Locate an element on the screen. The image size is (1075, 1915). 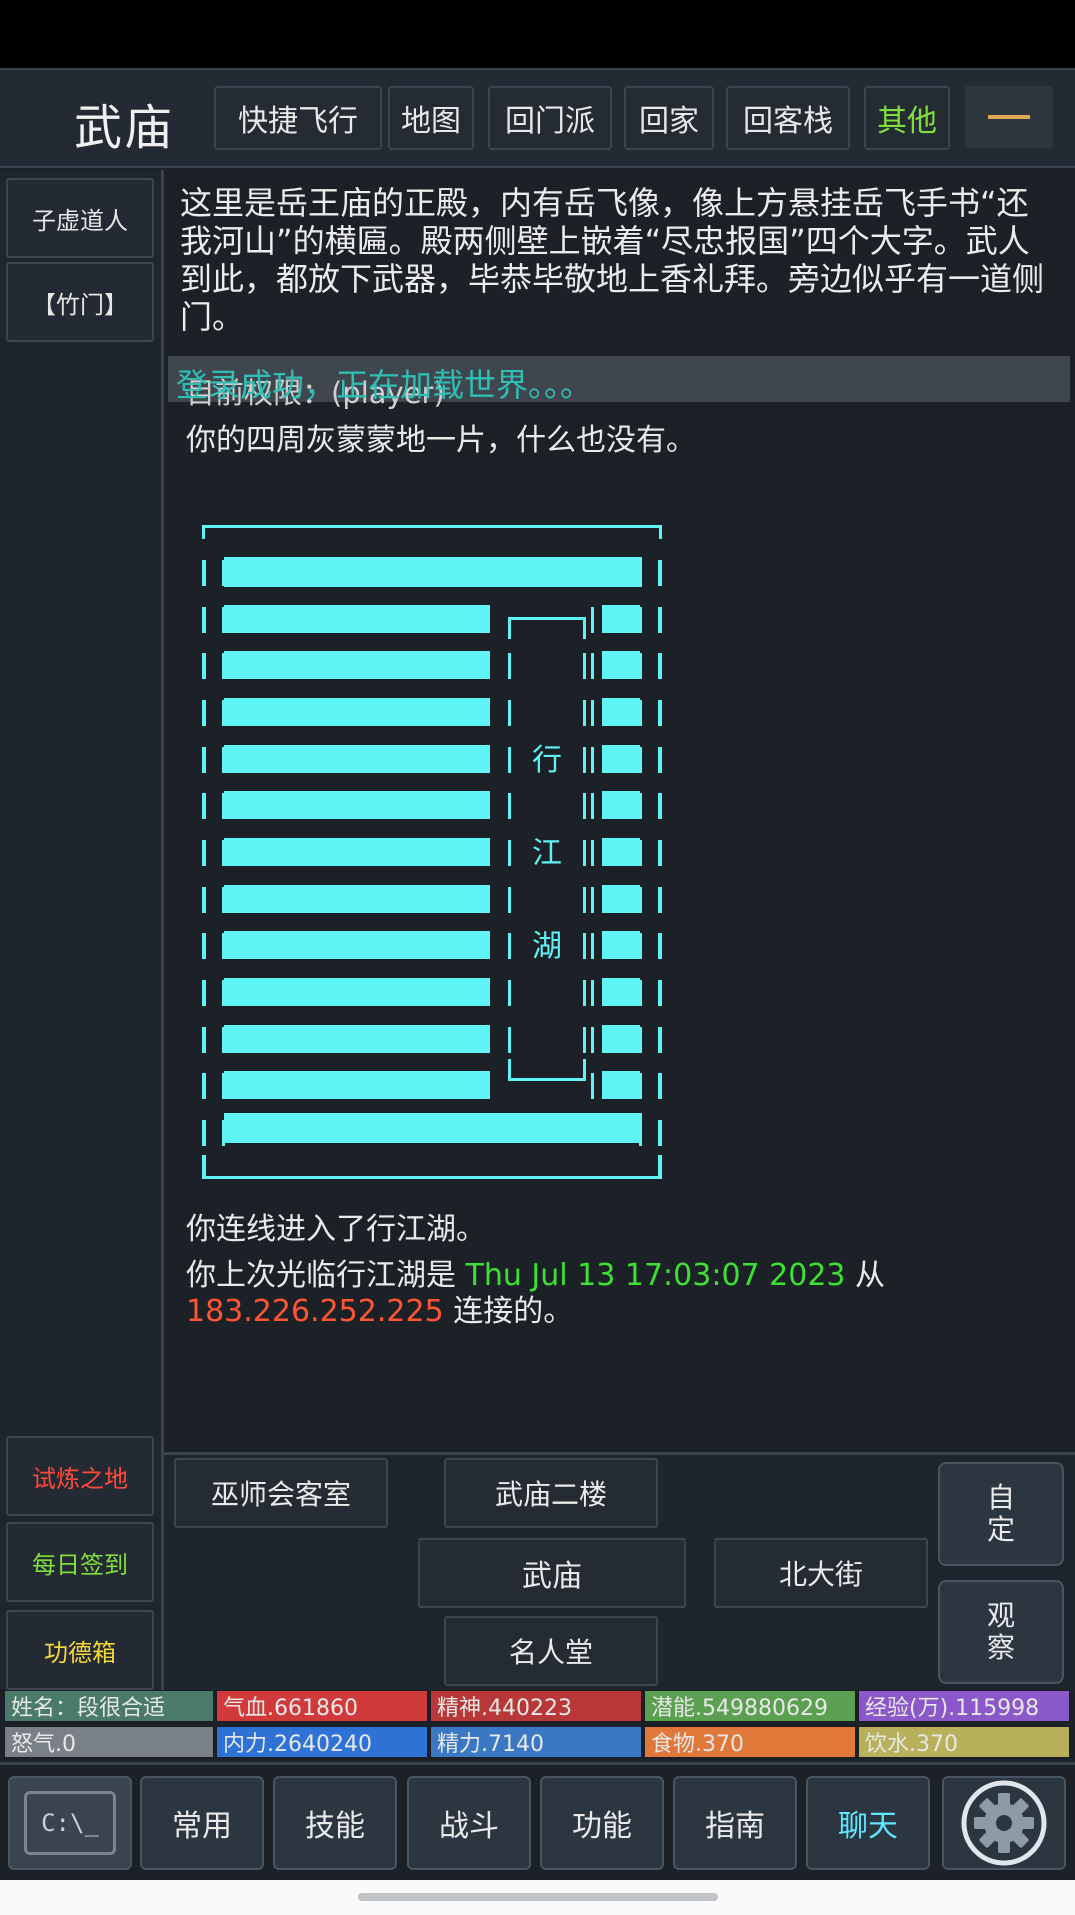
stat-name: 姓名：段很合适 is located at coordinates (109, 1706).